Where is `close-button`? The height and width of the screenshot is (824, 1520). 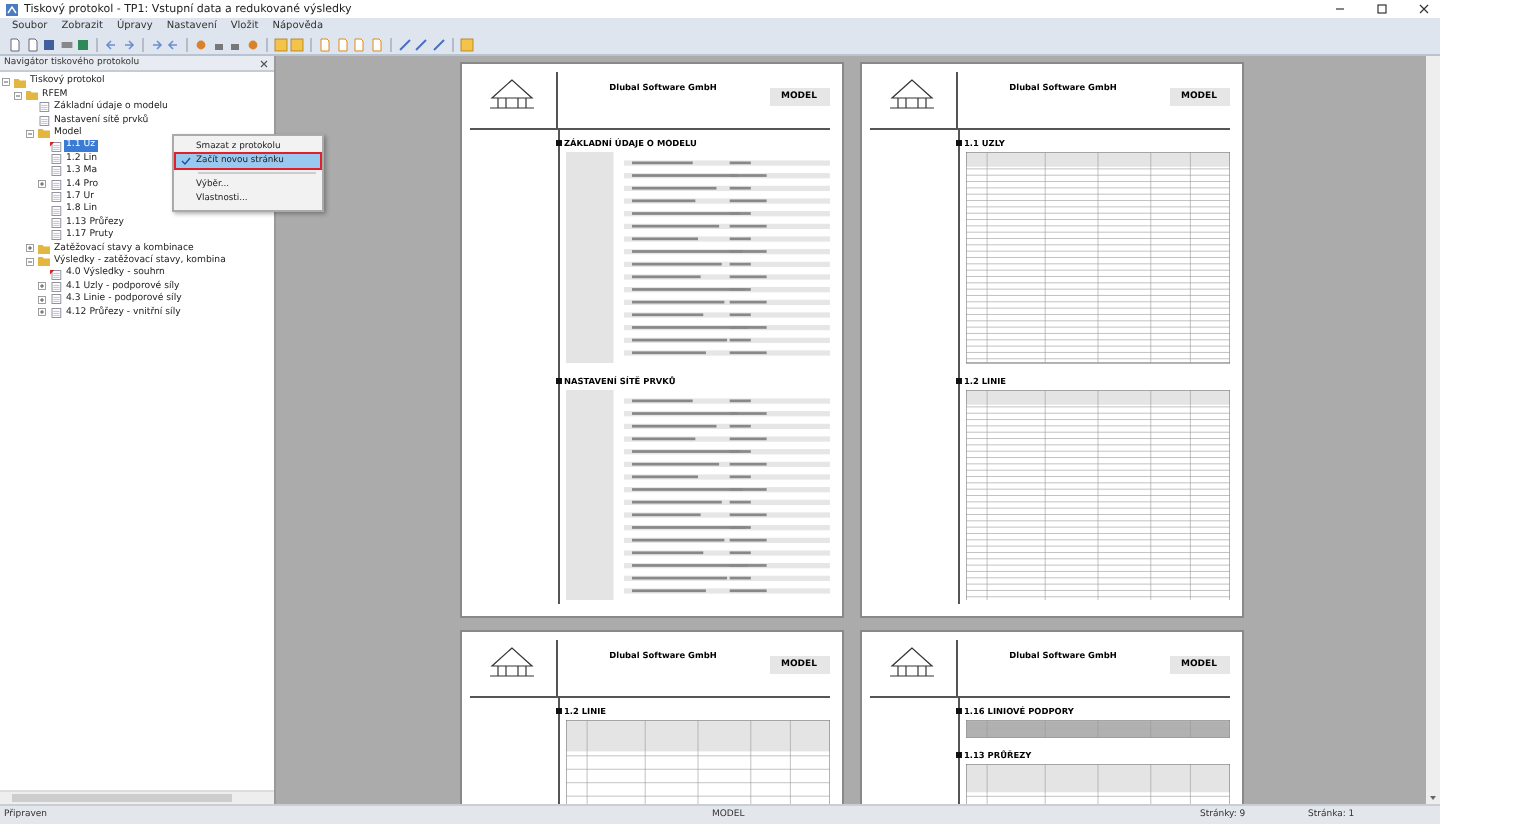 close-button is located at coordinates (264, 63).